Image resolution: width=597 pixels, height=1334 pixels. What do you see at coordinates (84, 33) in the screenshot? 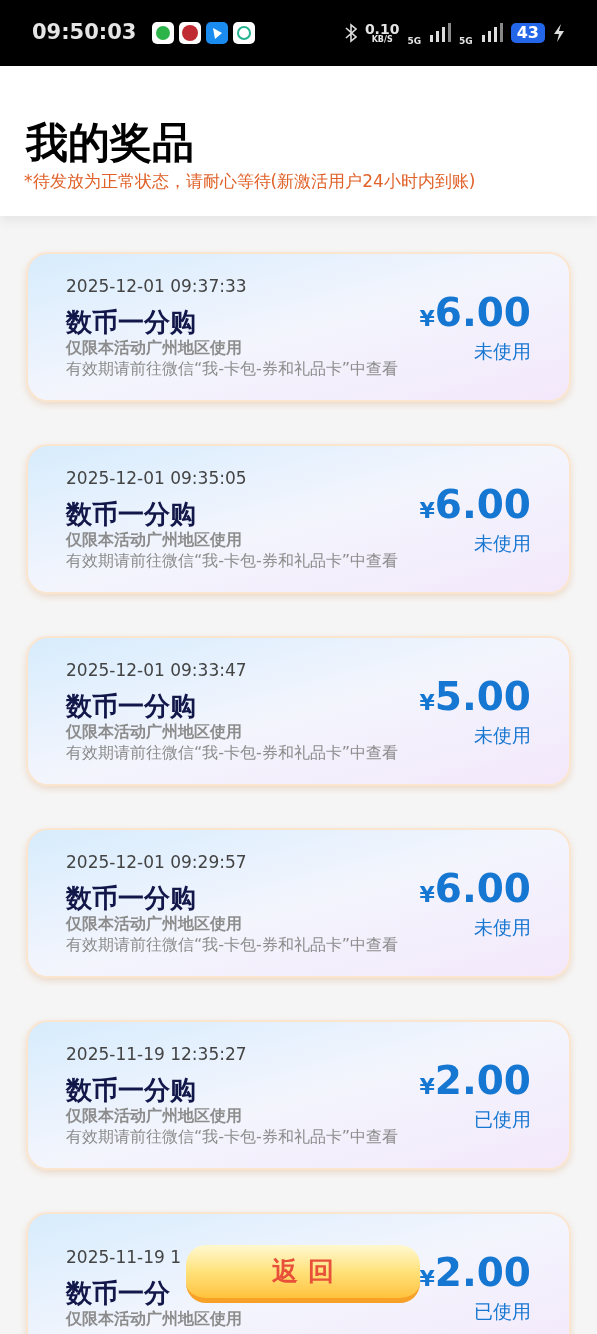
I see `clock-time: 09:50:03` at bounding box center [84, 33].